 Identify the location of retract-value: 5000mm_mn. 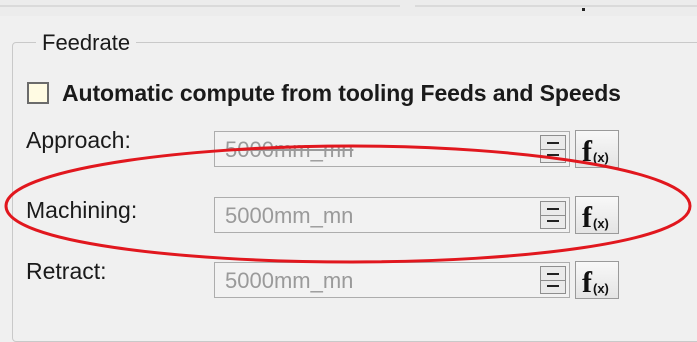
(289, 280).